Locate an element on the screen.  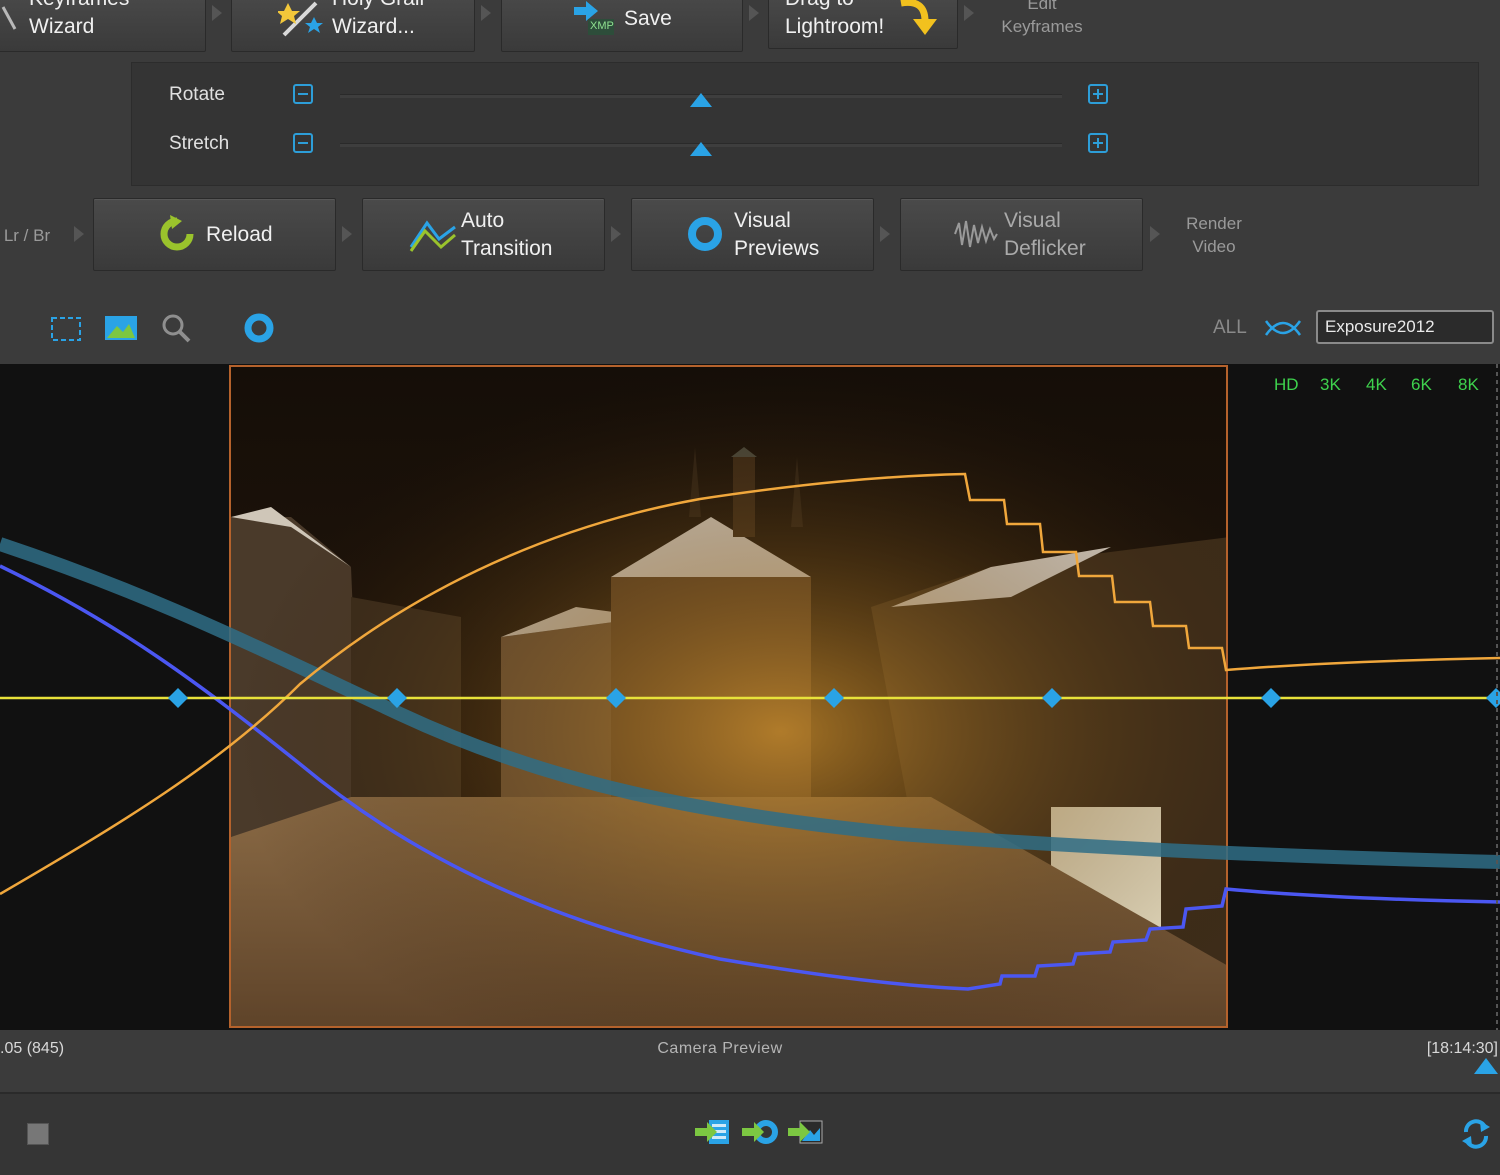
visual-deflicker-button: Visual Deflicker is located at coordinates (1021, 234).